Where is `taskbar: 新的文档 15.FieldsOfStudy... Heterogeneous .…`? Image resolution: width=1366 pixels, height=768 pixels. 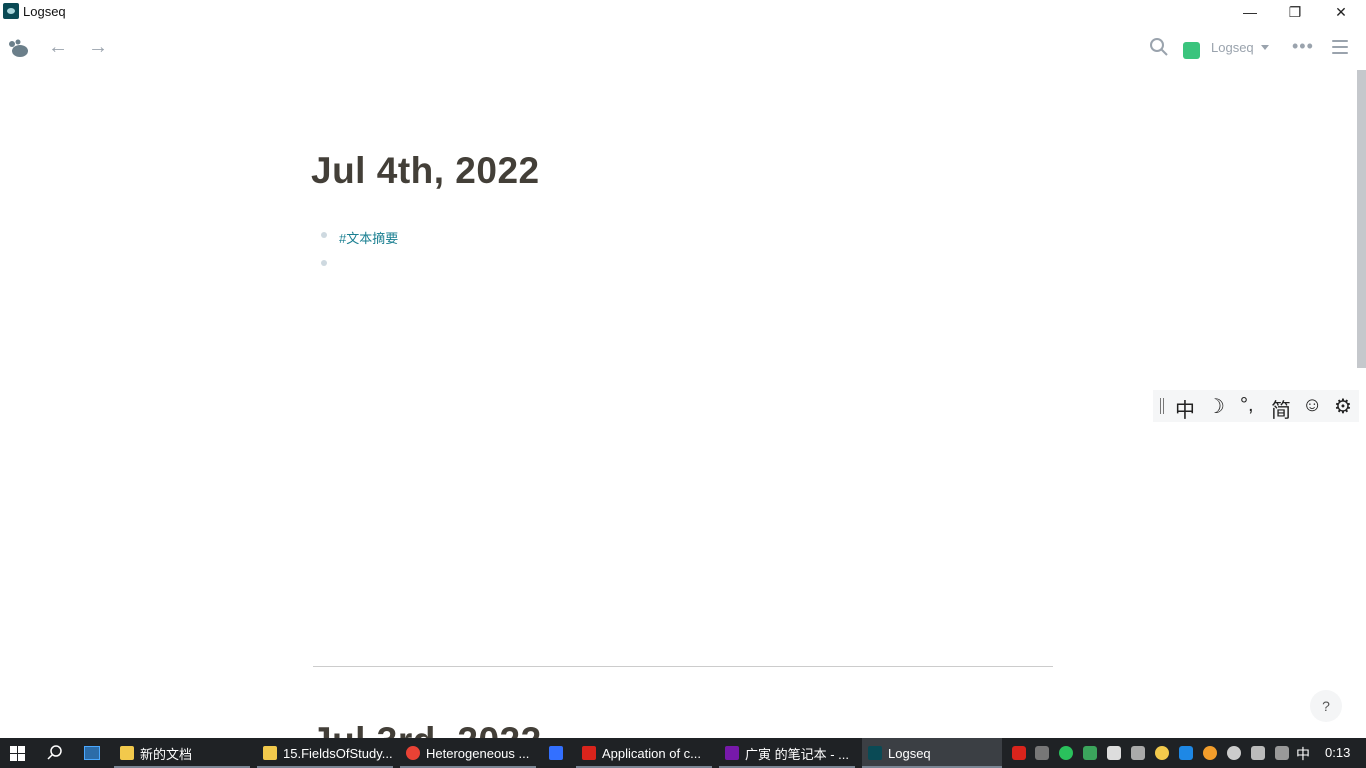
taskbar: 新的文档 15.FieldsOfStudy... Heterogeneous .… is located at coordinates (683, 753).